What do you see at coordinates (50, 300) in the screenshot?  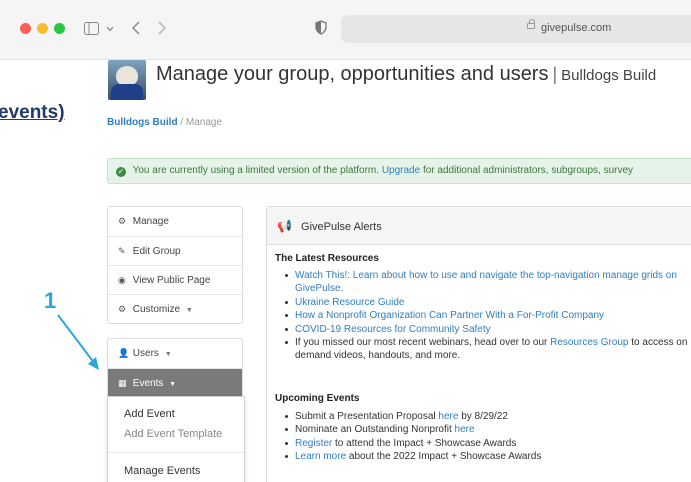 I see `annotation-step-number: 1` at bounding box center [50, 300].